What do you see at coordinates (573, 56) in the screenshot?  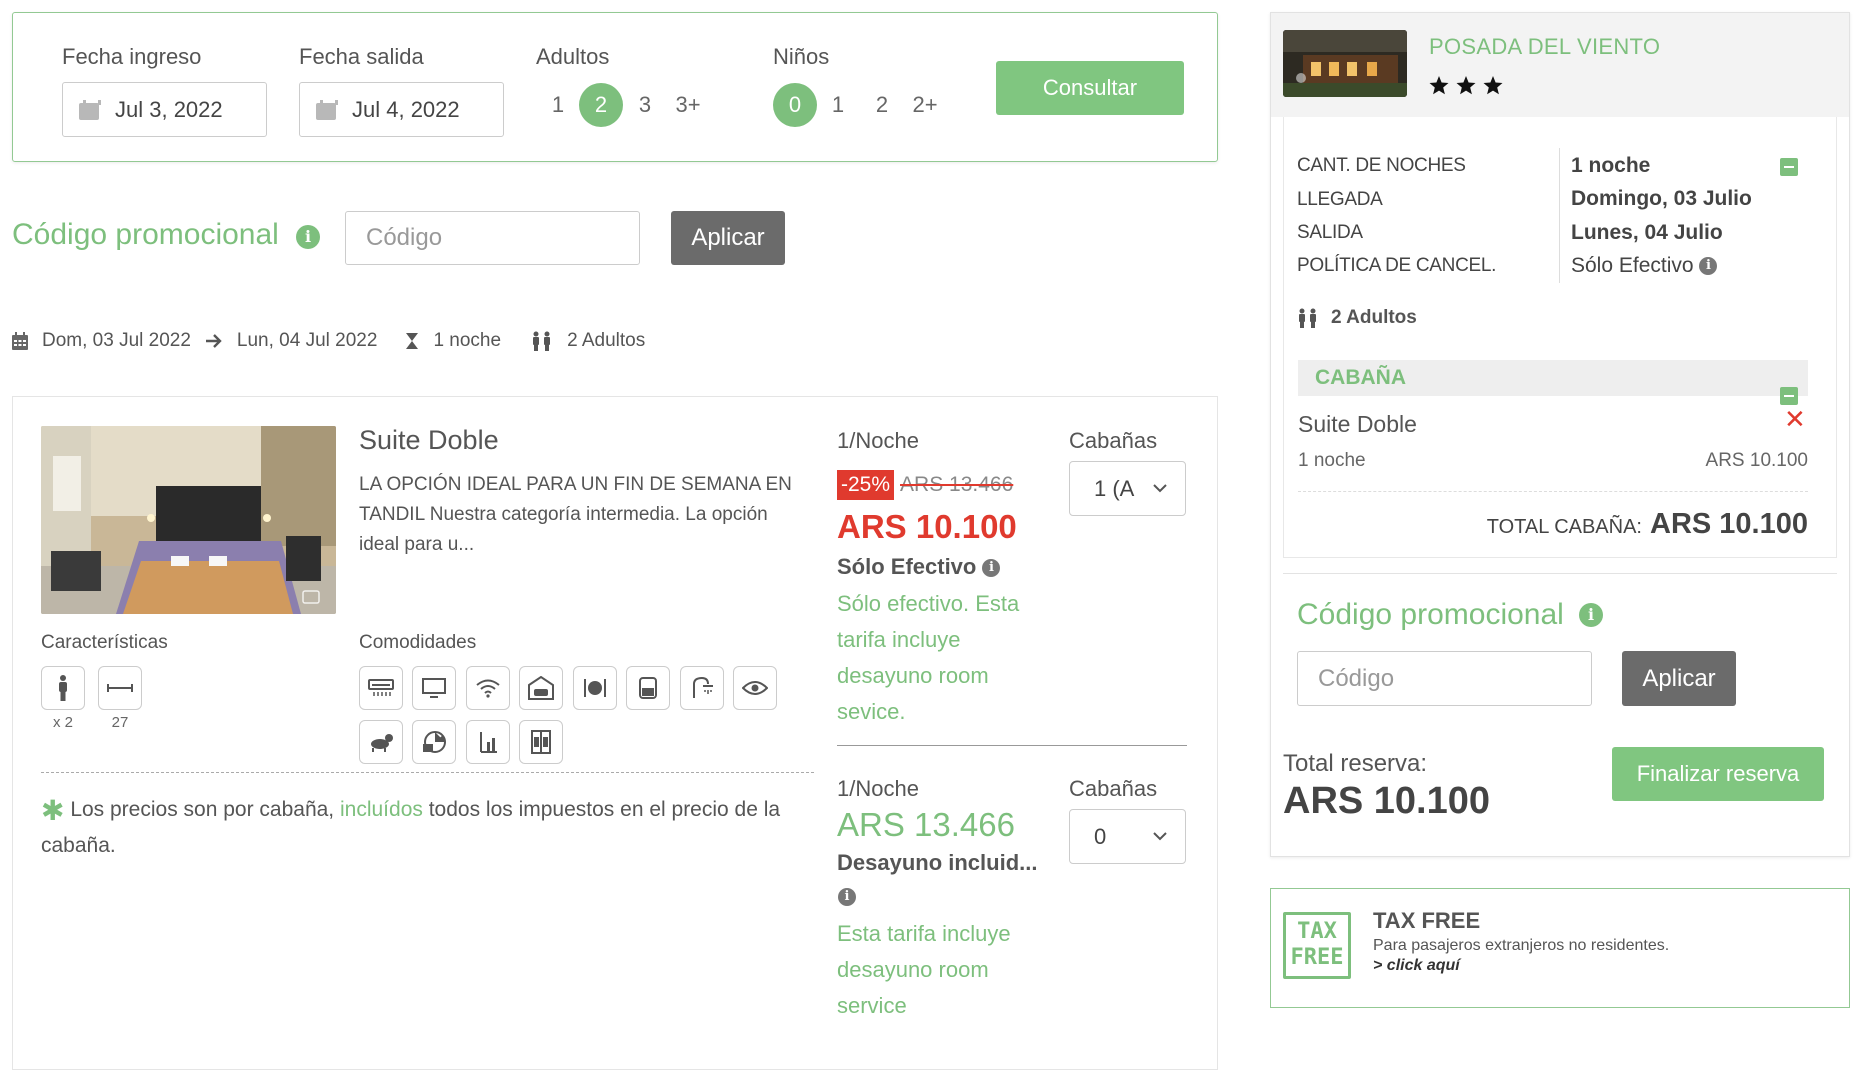 I see `adults-label: Adultos` at bounding box center [573, 56].